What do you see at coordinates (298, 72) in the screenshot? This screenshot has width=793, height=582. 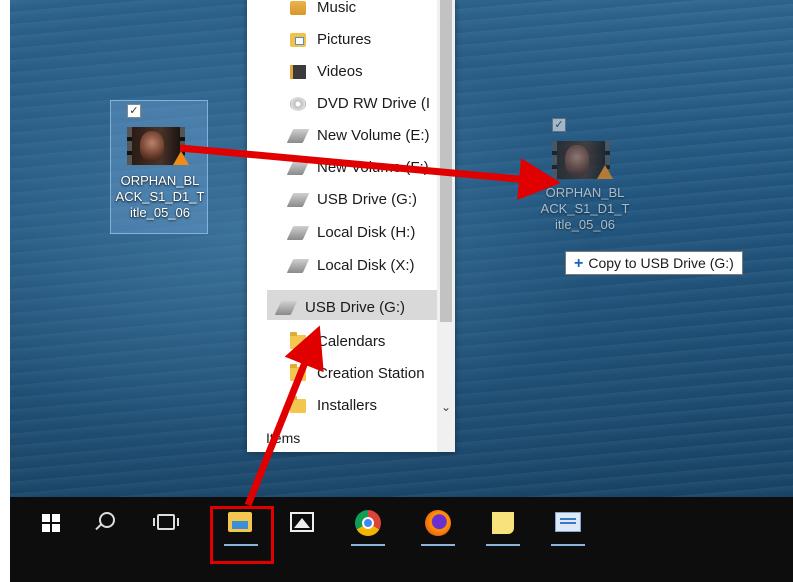 I see `videos-folder-icon` at bounding box center [298, 72].